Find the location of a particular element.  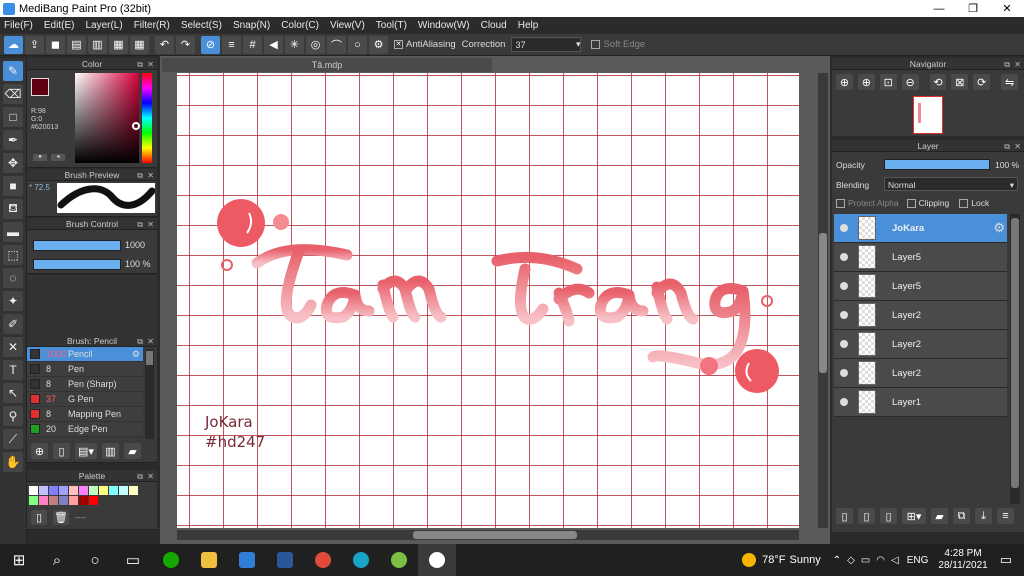

document-tab: Tâ.mdp is located at coordinates (327, 65).